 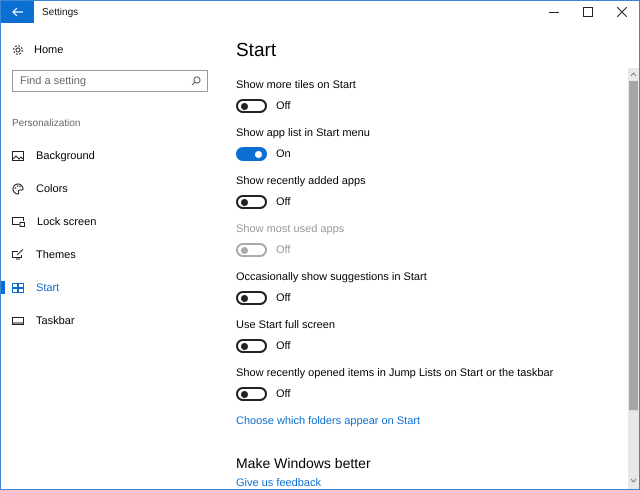 What do you see at coordinates (18, 221) in the screenshot?
I see `monitor-lock-icon` at bounding box center [18, 221].